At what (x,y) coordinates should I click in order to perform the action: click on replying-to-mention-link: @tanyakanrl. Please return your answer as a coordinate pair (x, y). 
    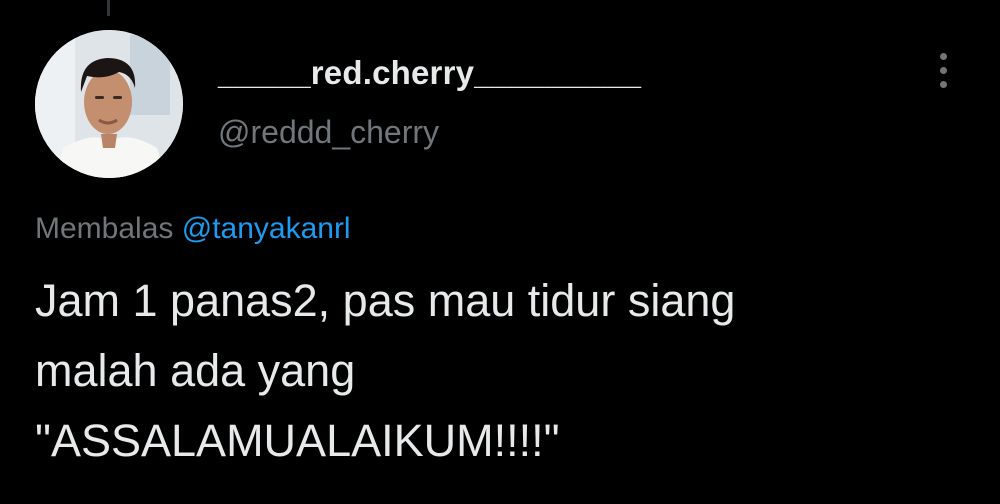
    Looking at the image, I should click on (266, 228).